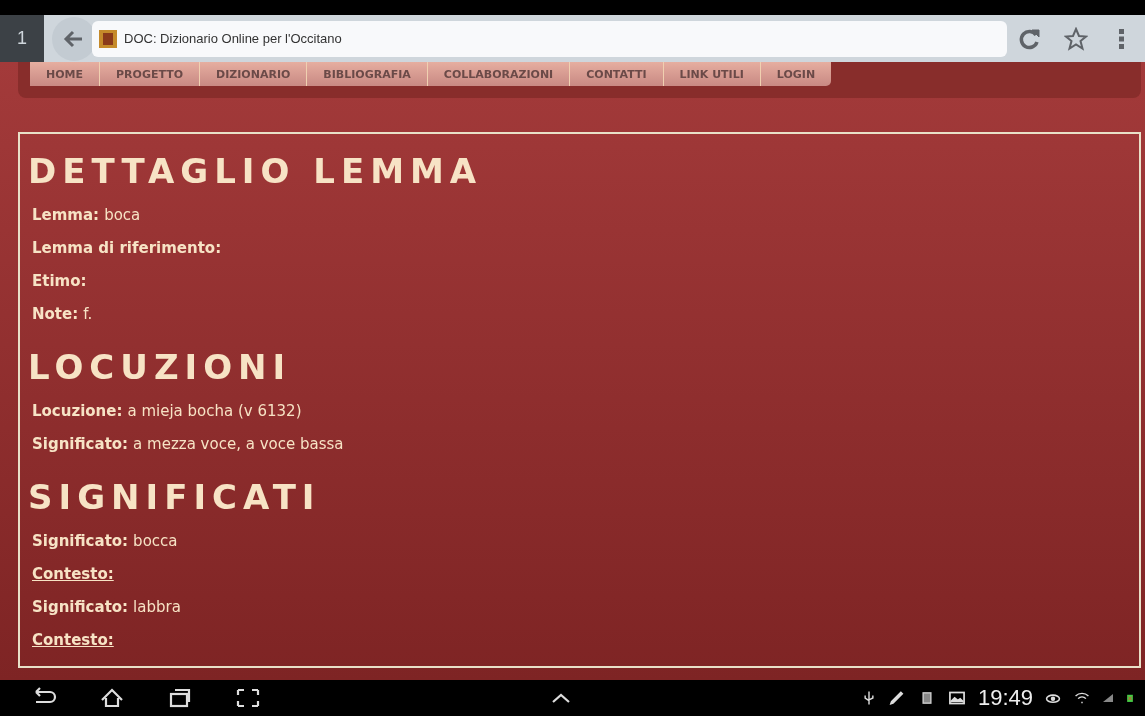 The image size is (1145, 716). Describe the element at coordinates (1122, 38) in the screenshot. I see `dots-icon` at that location.